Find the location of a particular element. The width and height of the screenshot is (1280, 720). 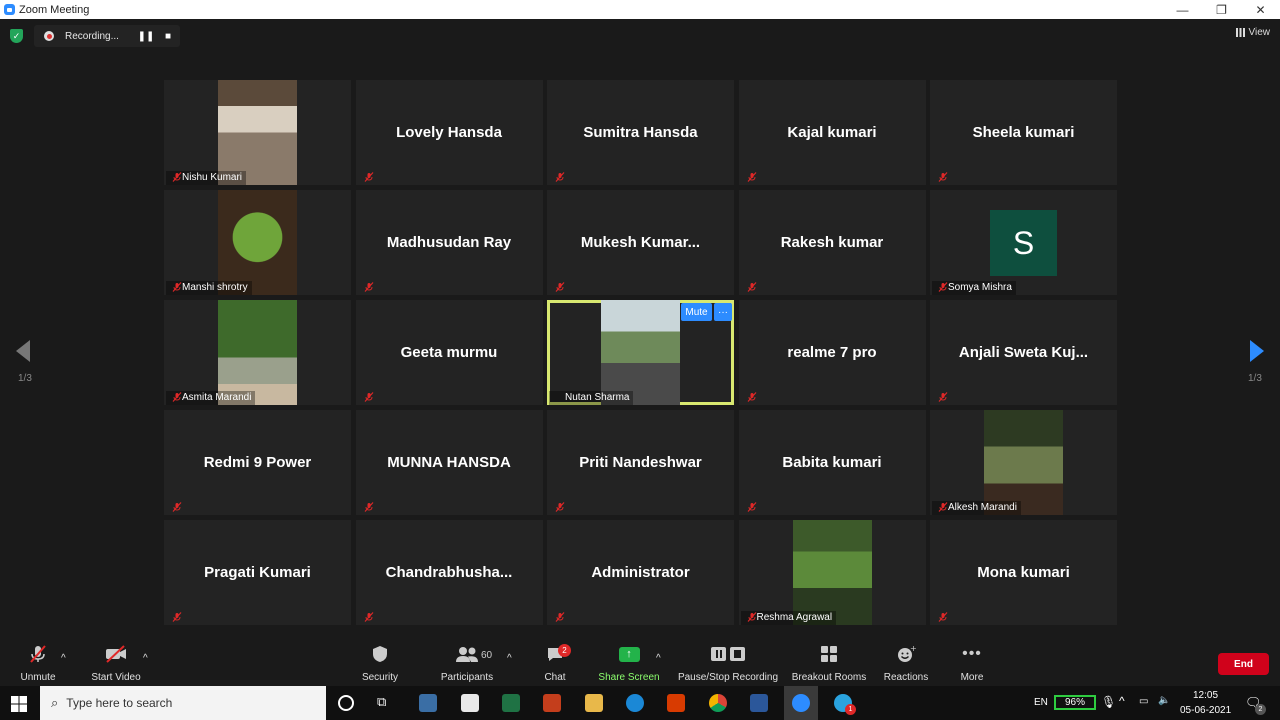

video-options-caret: ^ is located at coordinates (145, 660).